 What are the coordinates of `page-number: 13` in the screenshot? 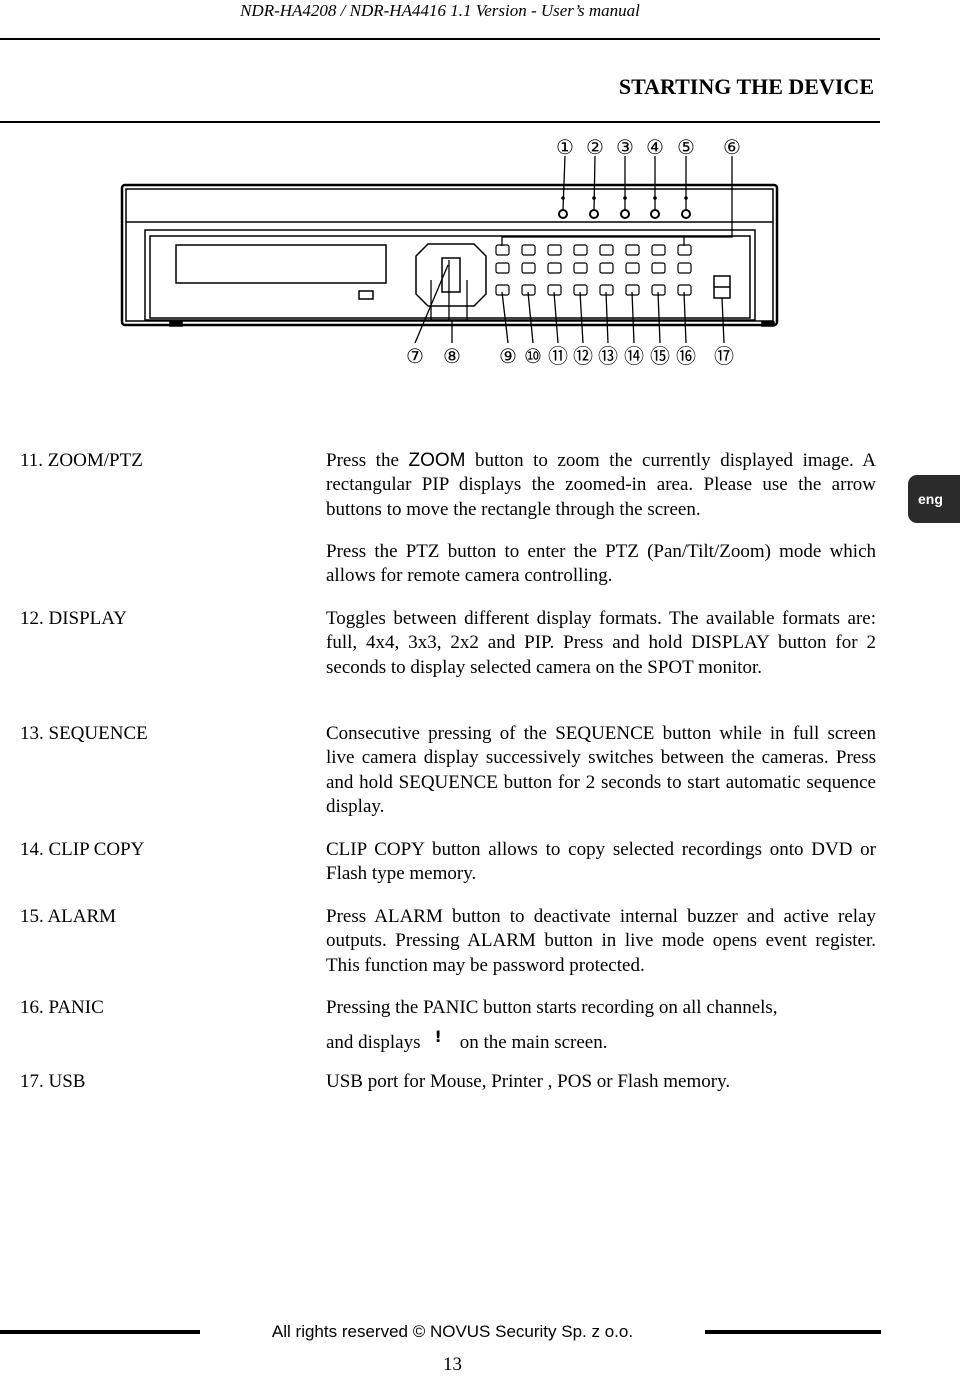 It's located at (452, 1364).